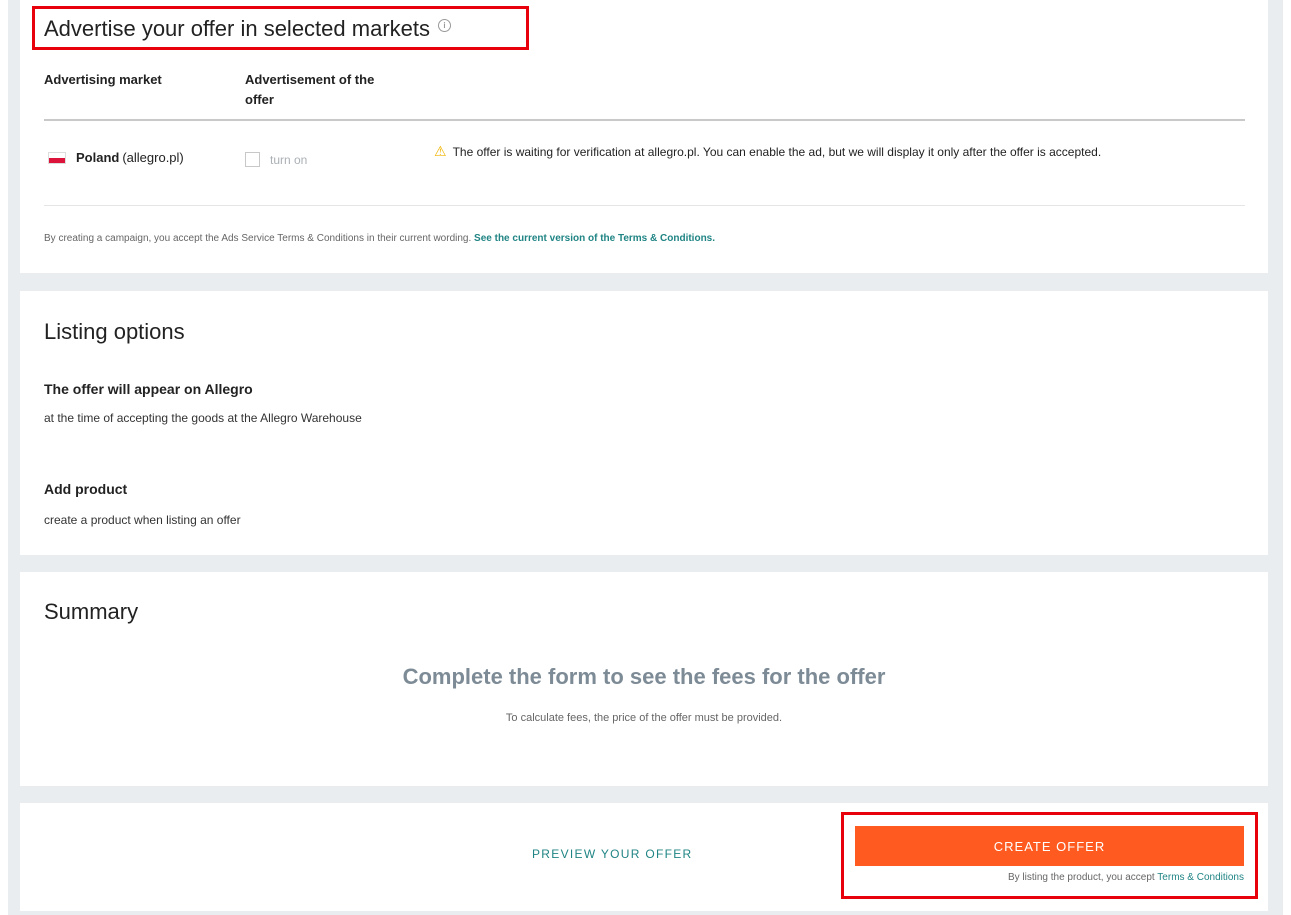  I want to click on summary-title: Summary, so click(91, 611).